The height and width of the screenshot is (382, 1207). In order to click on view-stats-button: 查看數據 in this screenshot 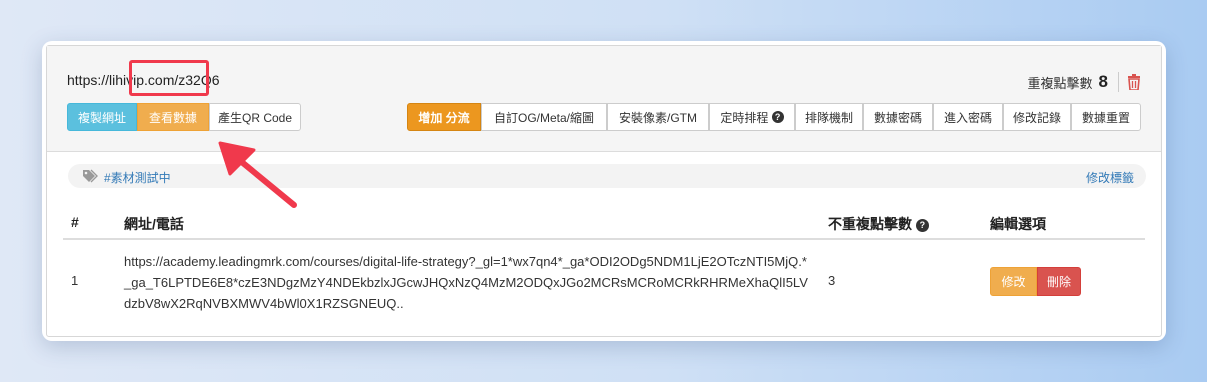, I will do `click(173, 117)`.